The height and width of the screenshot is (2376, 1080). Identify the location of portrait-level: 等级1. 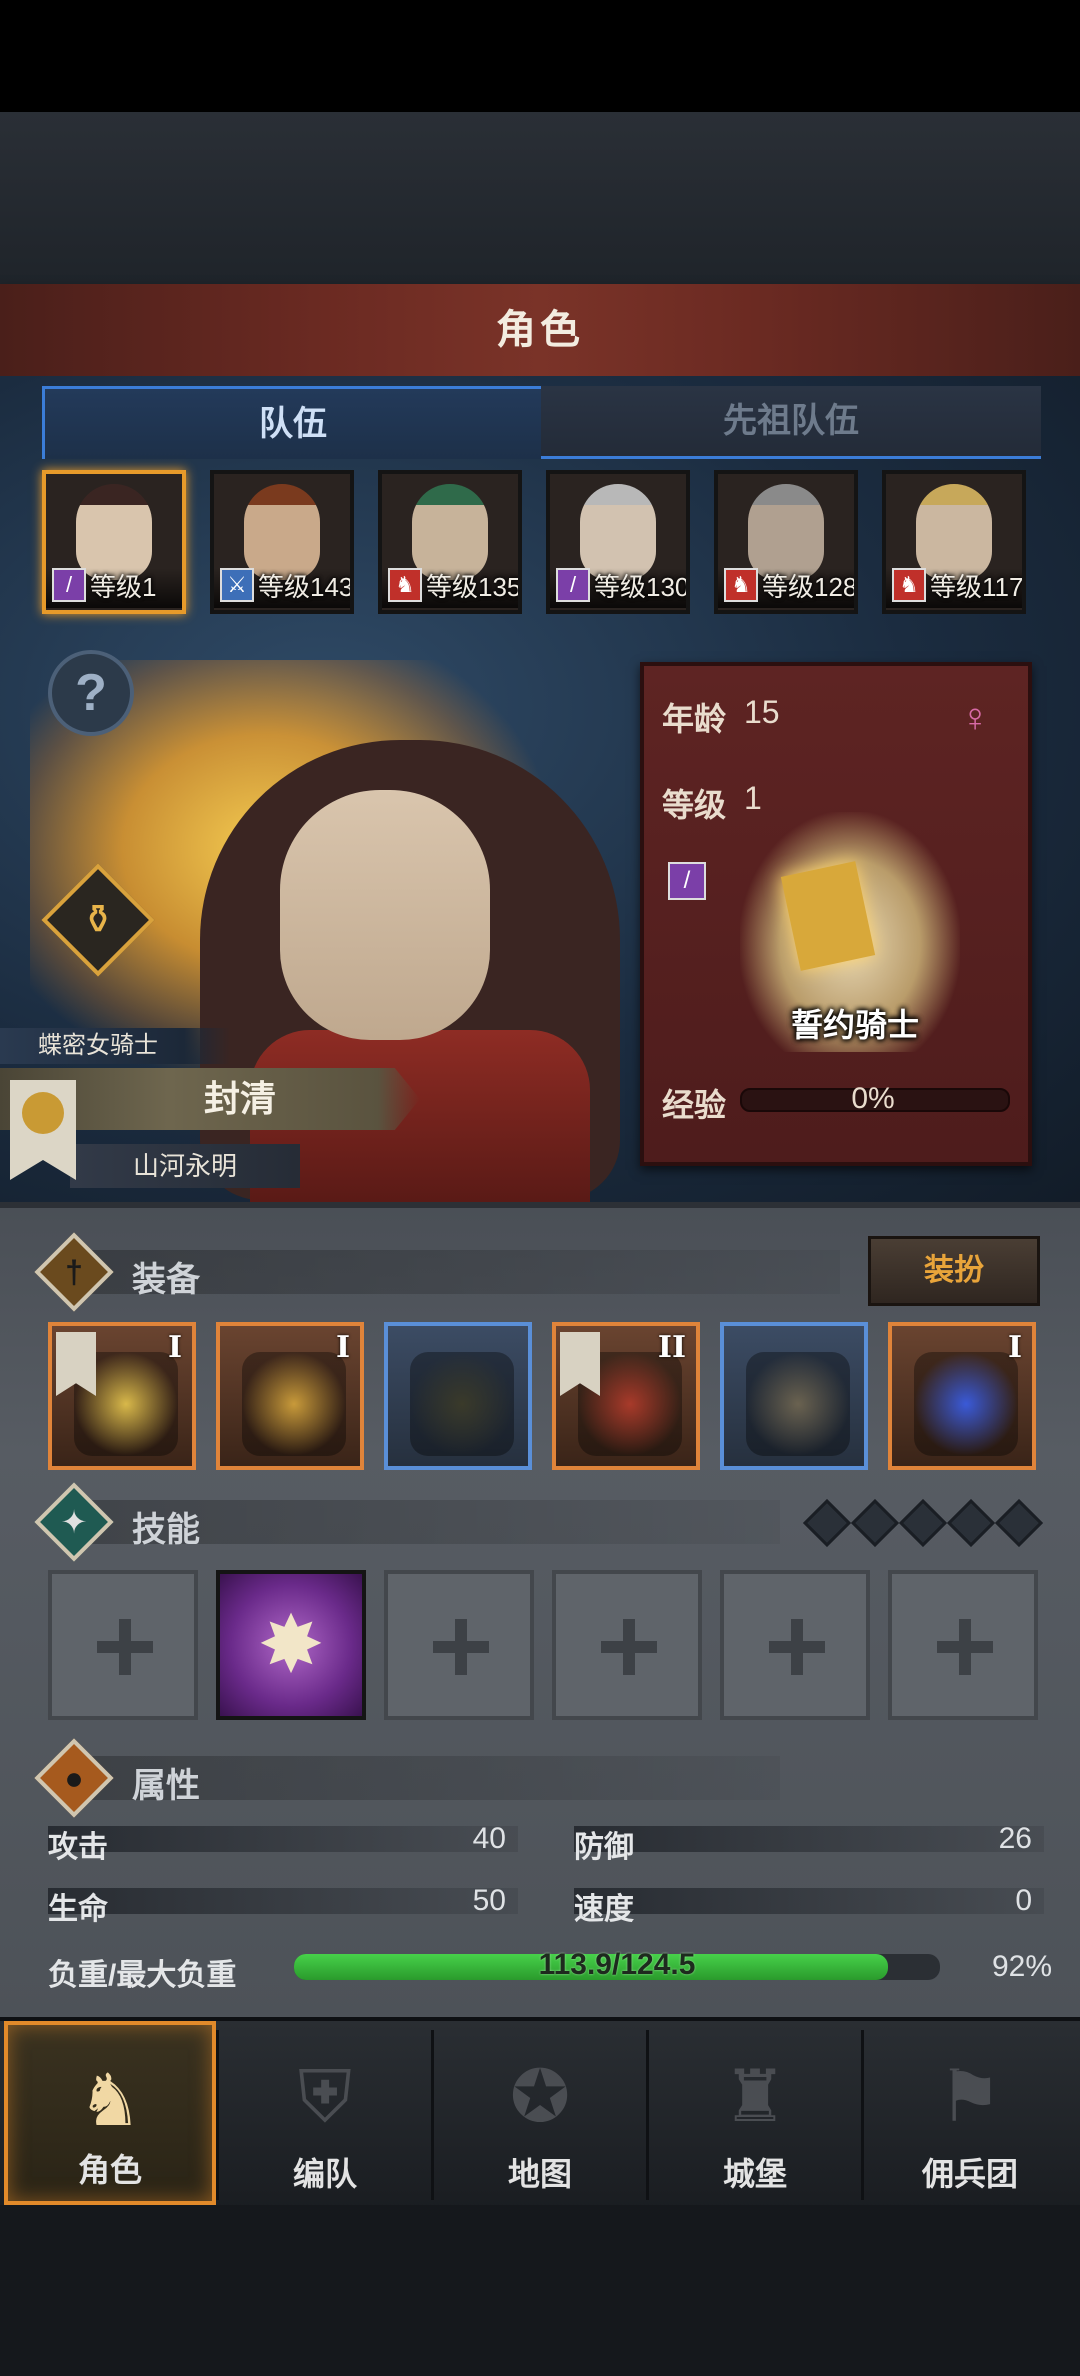
(123, 587).